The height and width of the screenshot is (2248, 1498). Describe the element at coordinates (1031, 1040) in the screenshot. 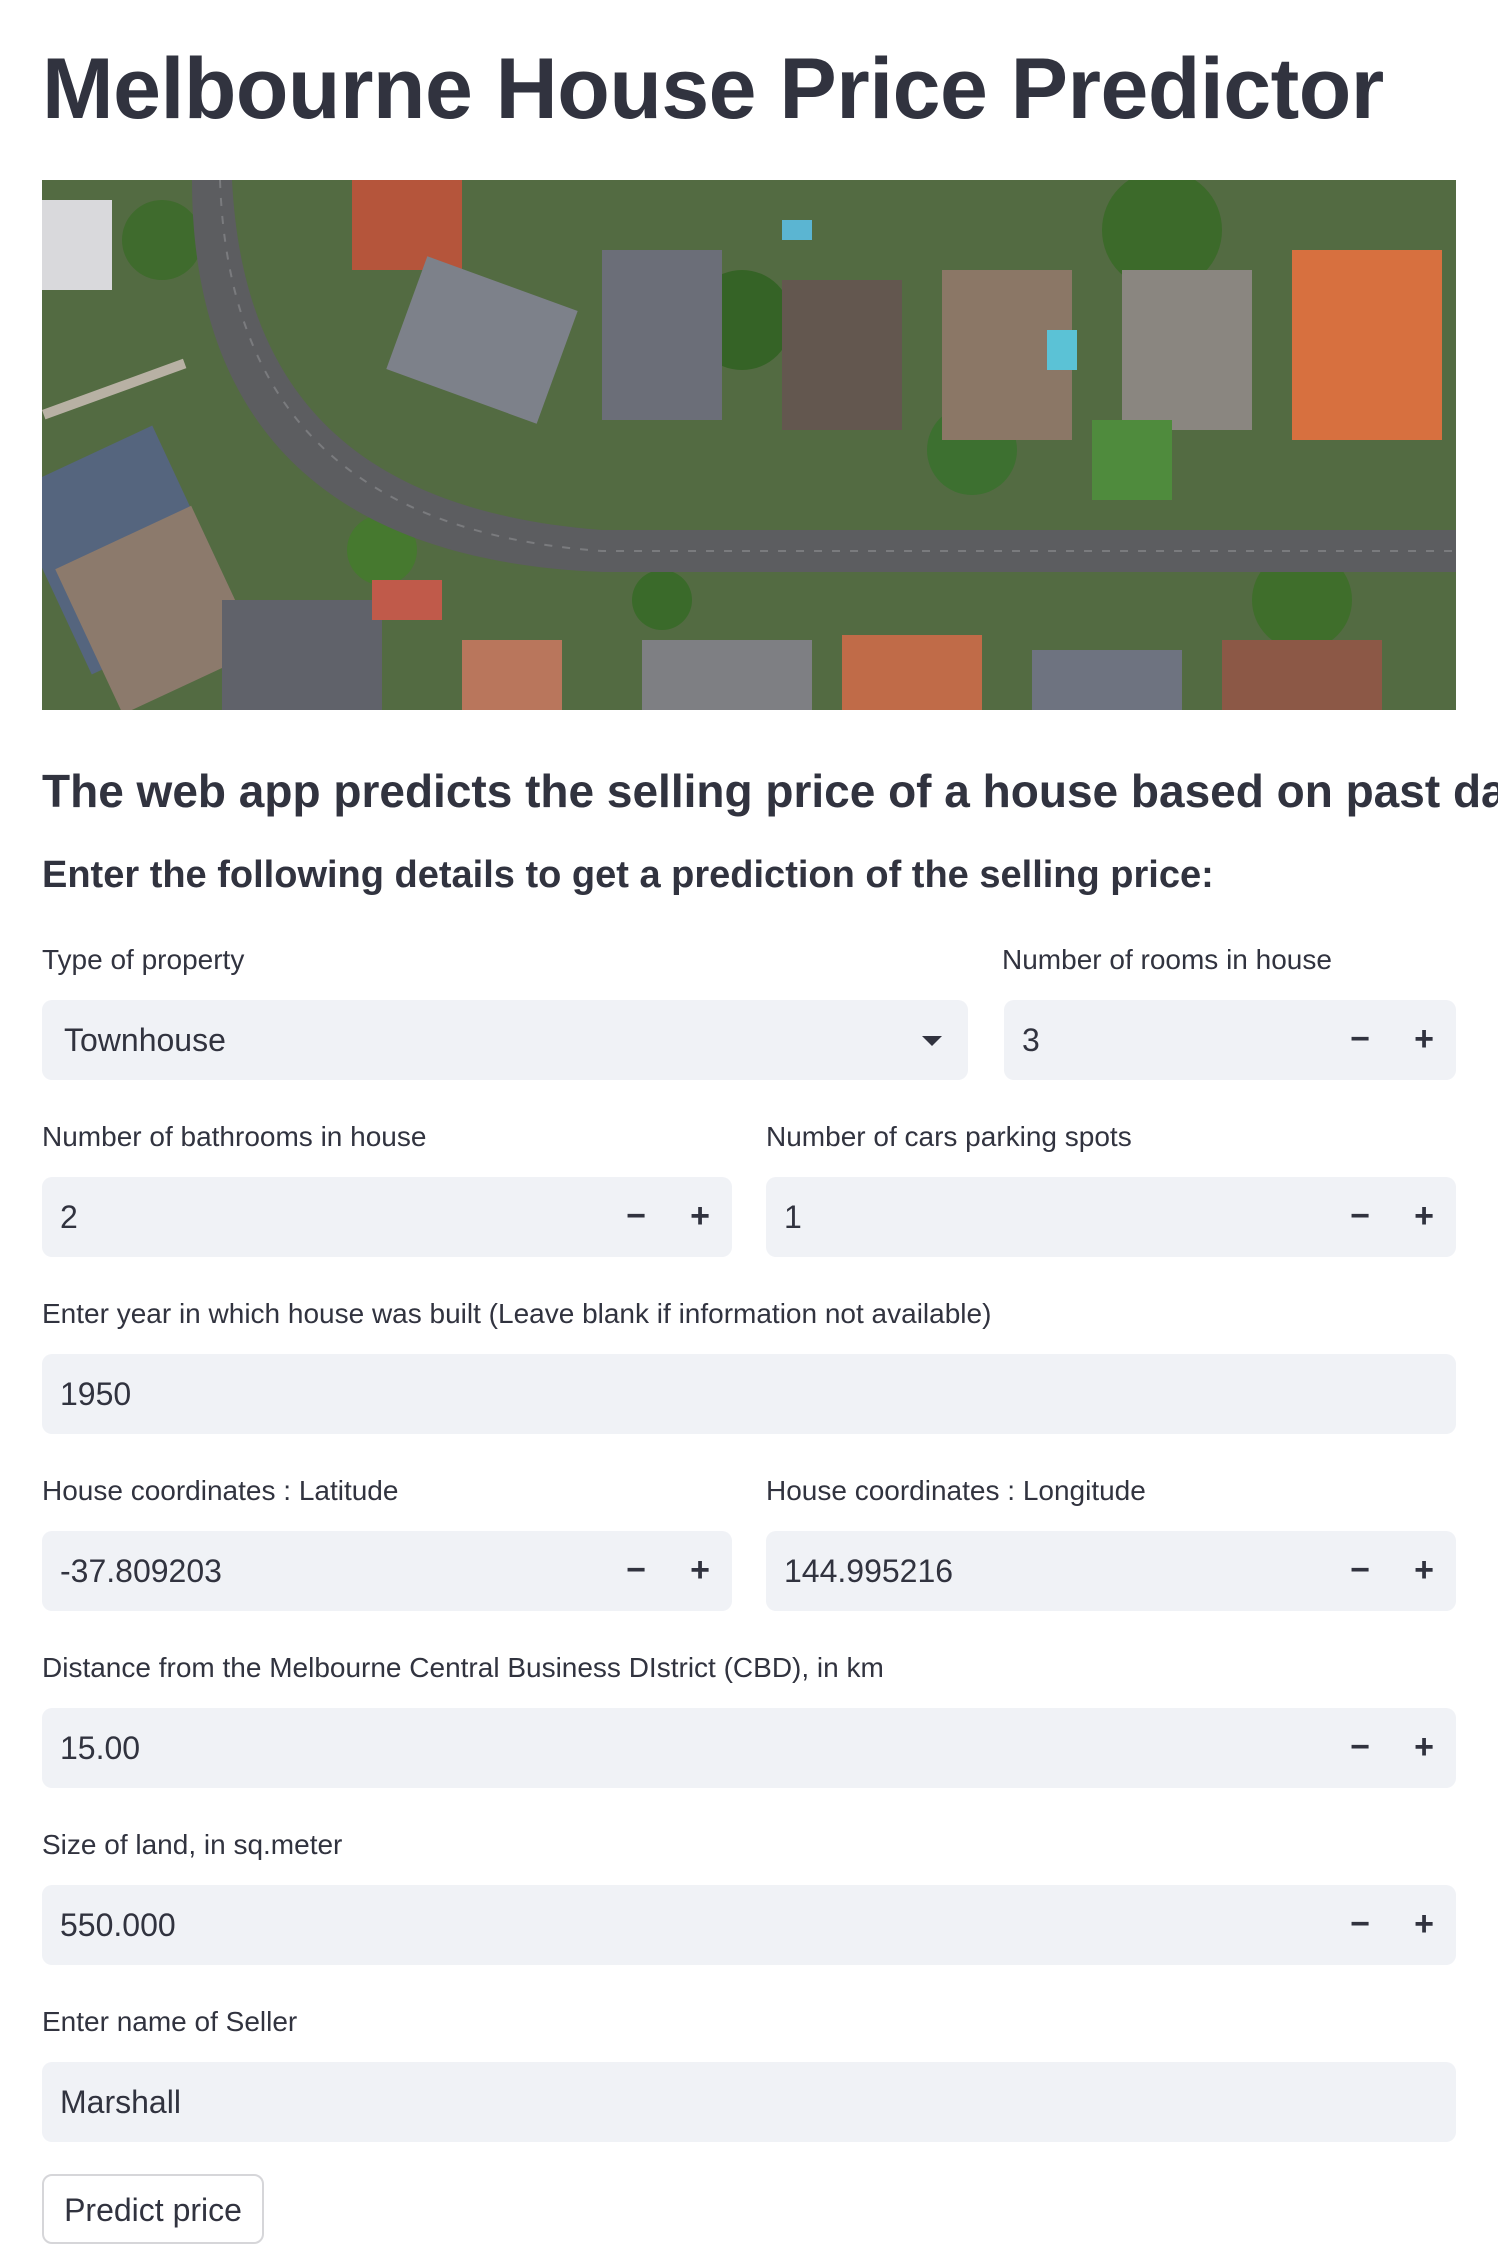

I see `rooms-value: 3` at that location.